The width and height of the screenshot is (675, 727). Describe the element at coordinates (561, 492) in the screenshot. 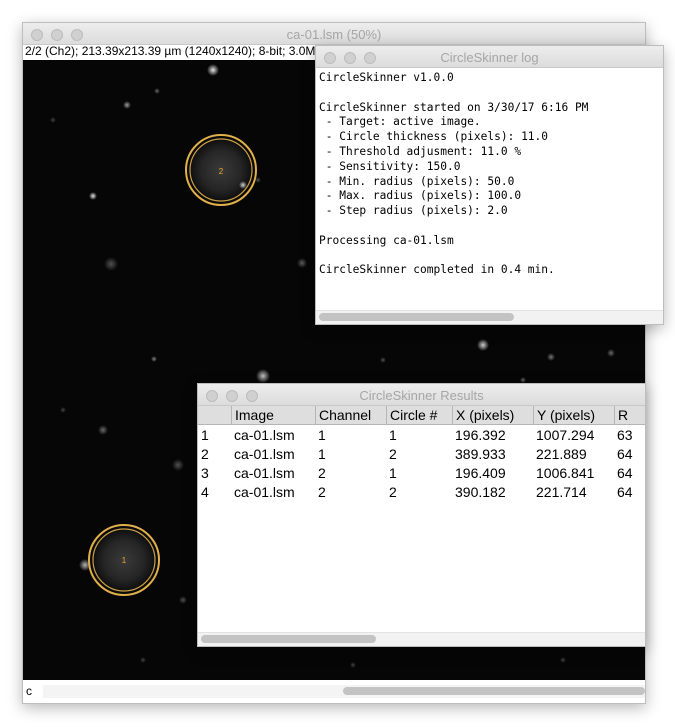

I see `cell-y: 221.714` at that location.